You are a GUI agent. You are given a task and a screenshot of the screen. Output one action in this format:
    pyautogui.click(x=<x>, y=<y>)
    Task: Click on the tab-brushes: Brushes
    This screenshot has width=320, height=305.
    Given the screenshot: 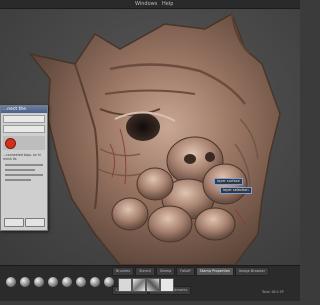 What is the action you would take?
    pyautogui.click(x=123, y=271)
    